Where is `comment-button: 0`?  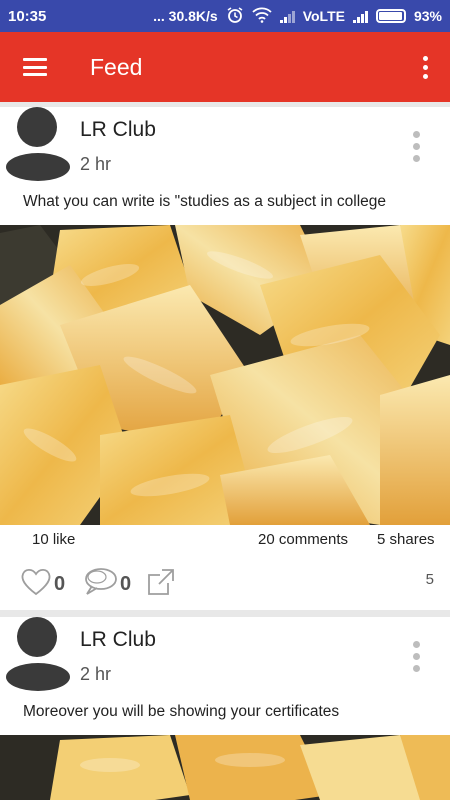 comment-button: 0 is located at coordinates (106, 584).